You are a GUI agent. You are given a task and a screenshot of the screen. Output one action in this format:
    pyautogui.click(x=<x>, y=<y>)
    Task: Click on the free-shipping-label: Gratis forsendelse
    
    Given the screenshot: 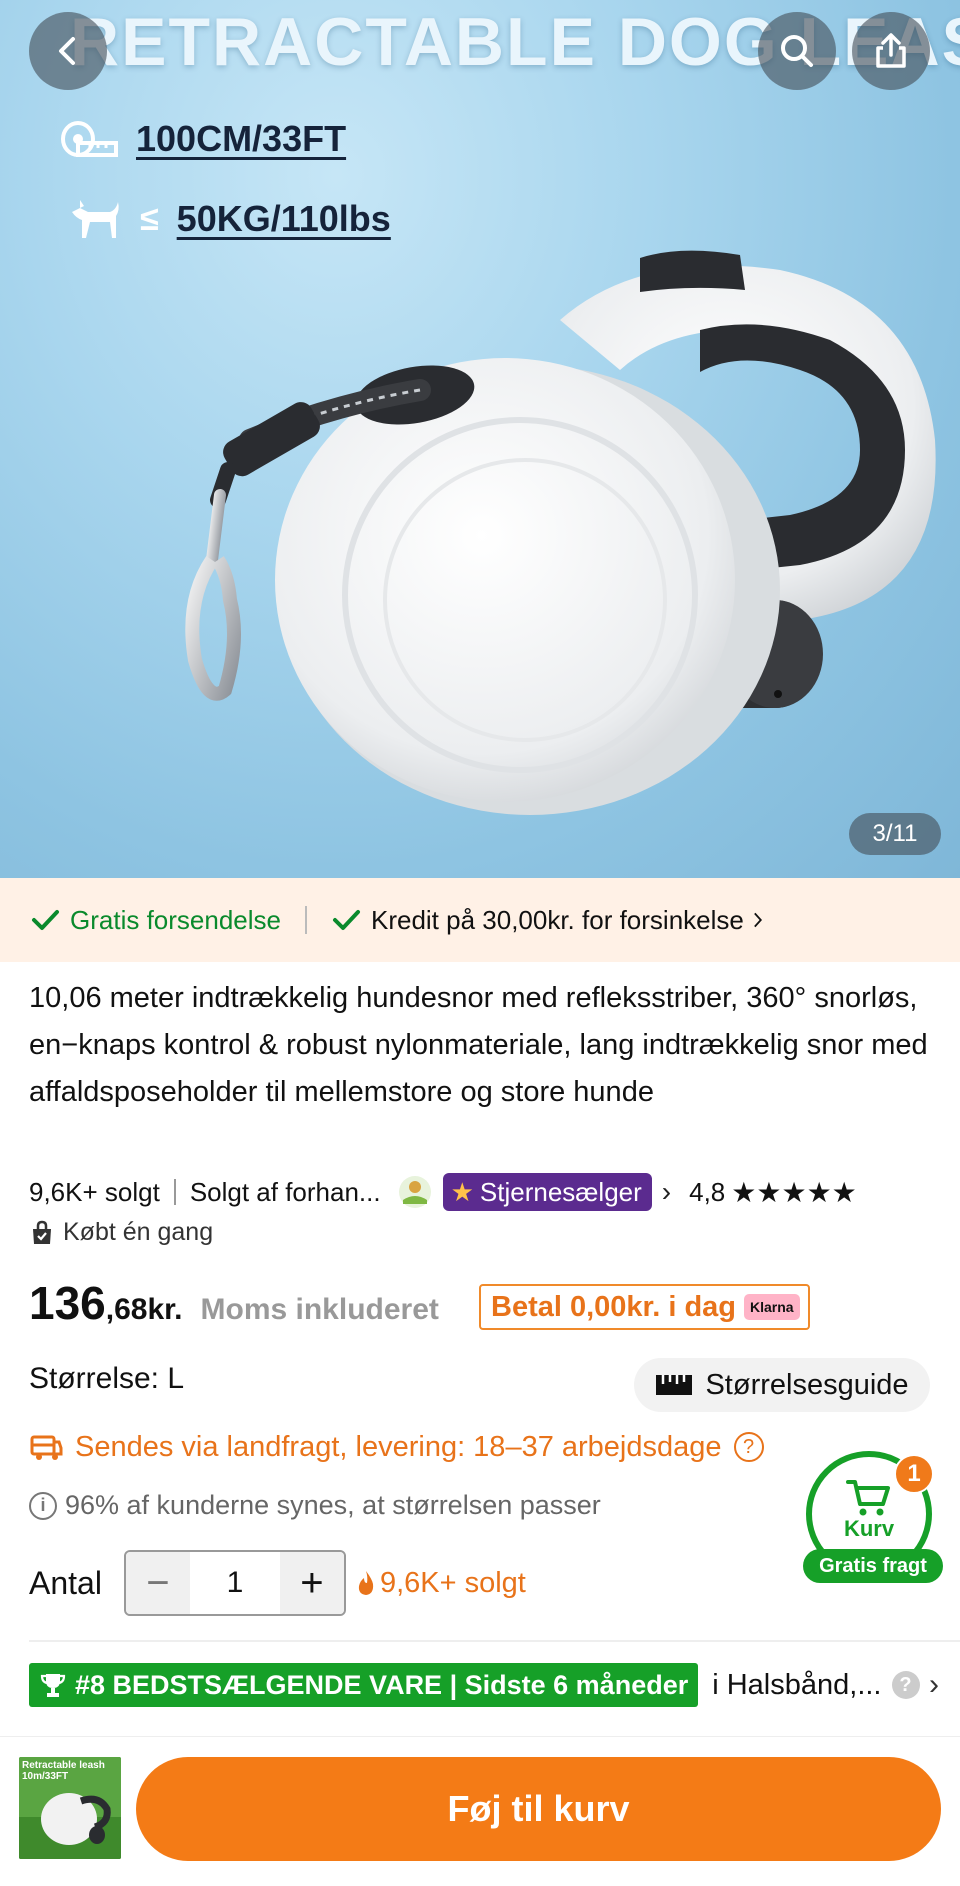 What is the action you would take?
    pyautogui.click(x=175, y=919)
    